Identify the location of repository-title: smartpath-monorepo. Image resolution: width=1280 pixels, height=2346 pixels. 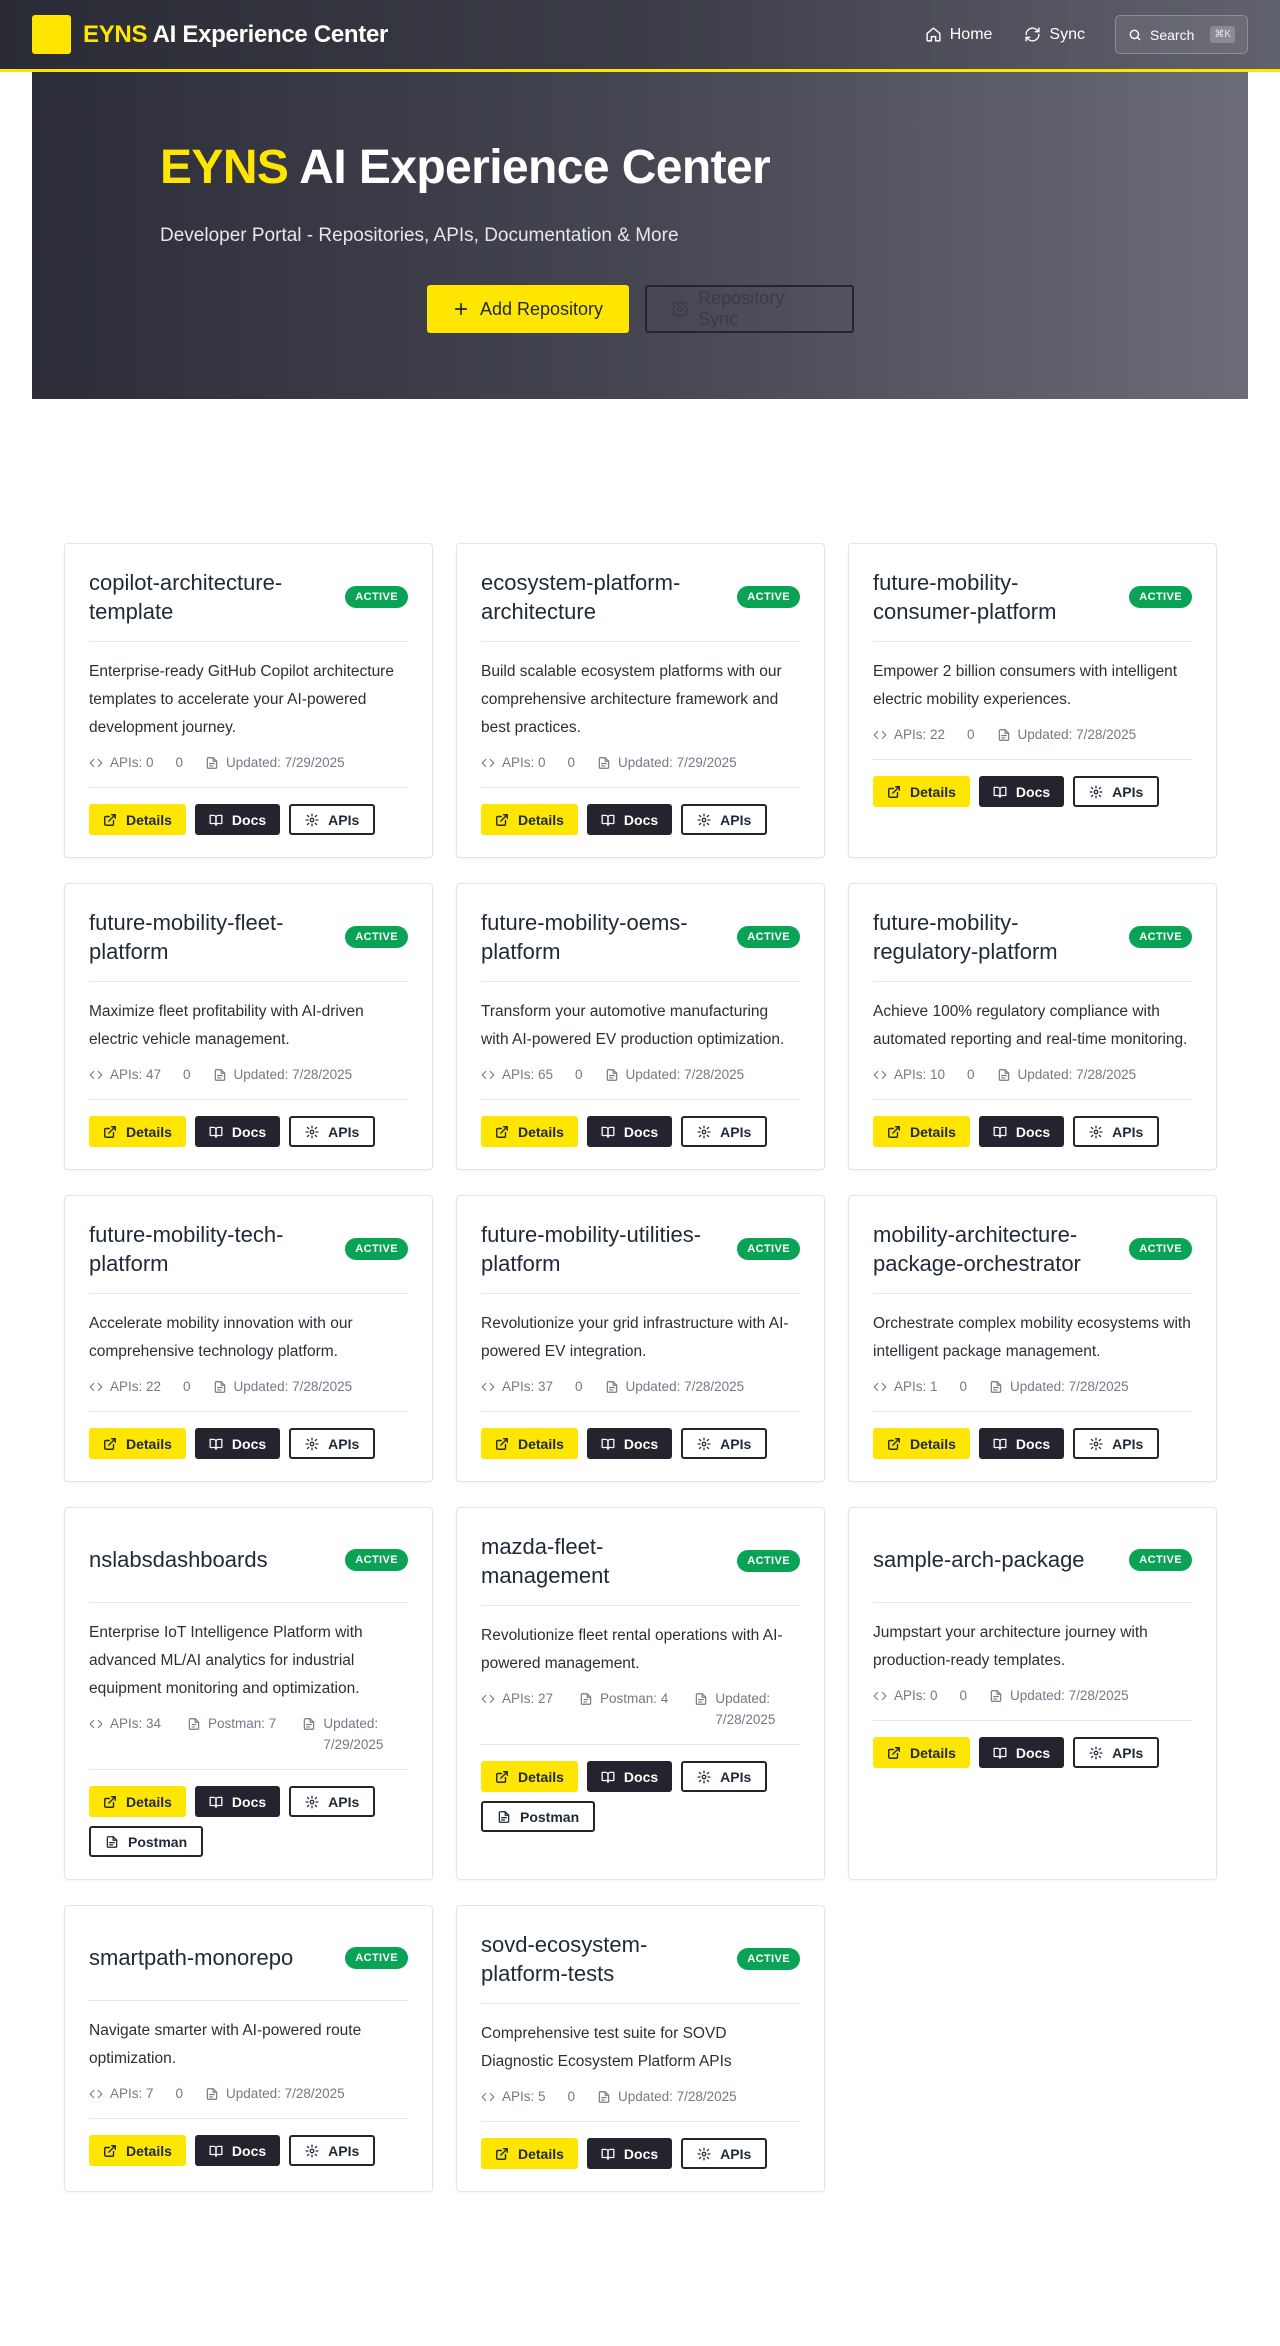
(191, 1957).